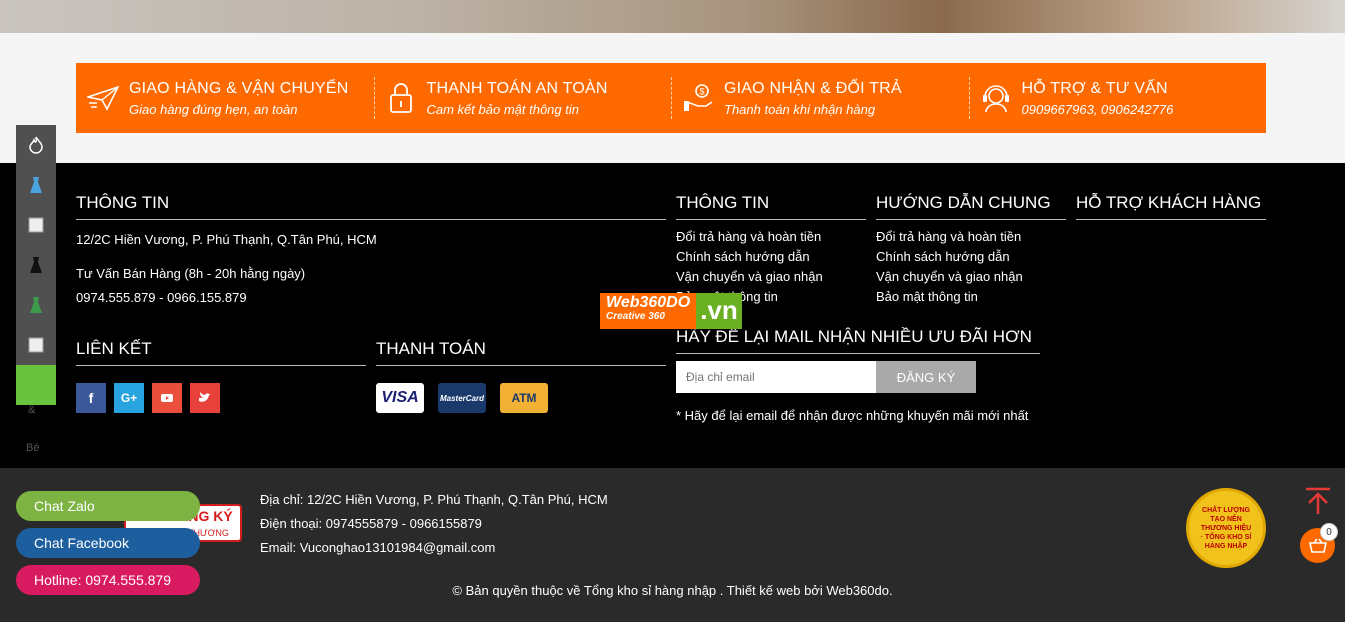  What do you see at coordinates (167, 398) in the screenshot?
I see `youtube-icon` at bounding box center [167, 398].